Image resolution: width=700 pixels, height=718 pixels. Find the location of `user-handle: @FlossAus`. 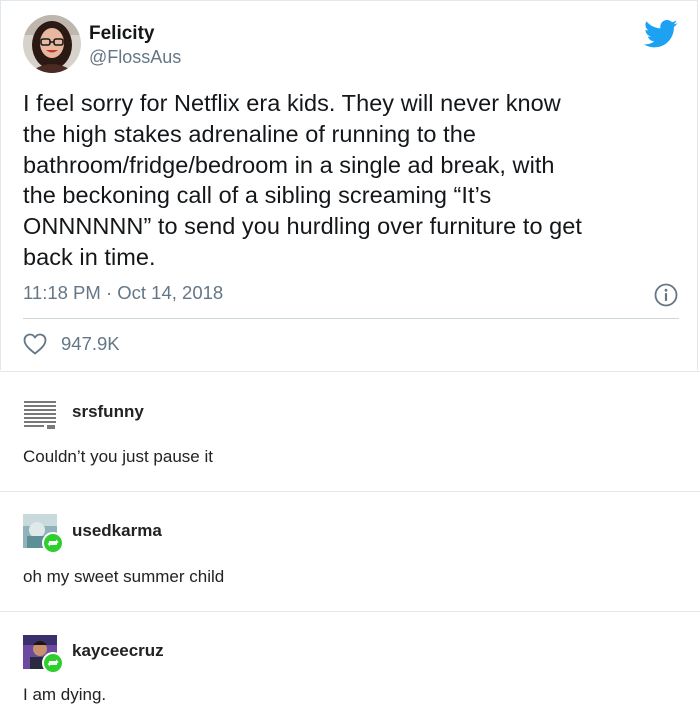

user-handle: @FlossAus is located at coordinates (135, 57).